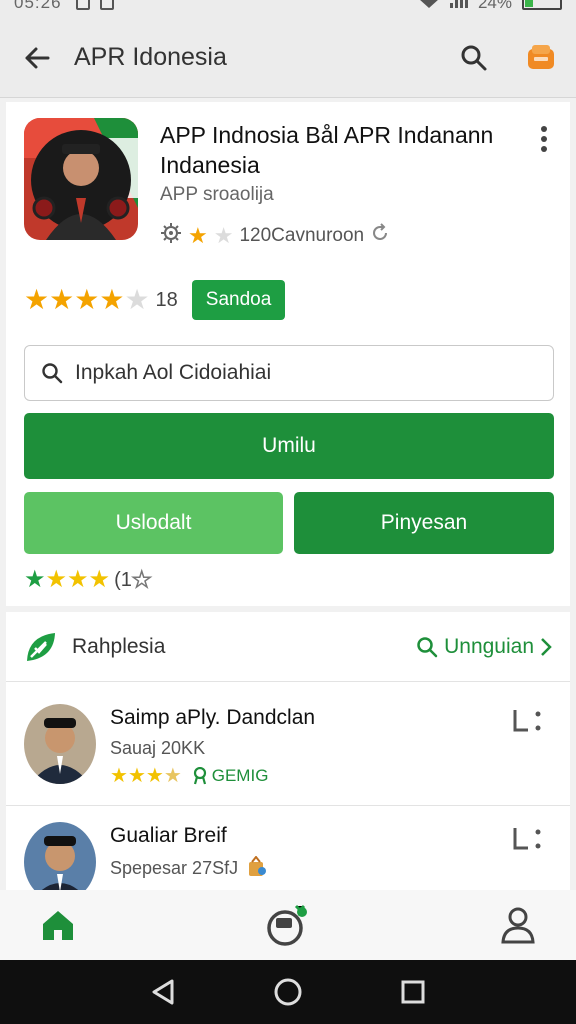  What do you see at coordinates (424, 523) in the screenshot?
I see `tertiary-button: Pinyesan` at bounding box center [424, 523].